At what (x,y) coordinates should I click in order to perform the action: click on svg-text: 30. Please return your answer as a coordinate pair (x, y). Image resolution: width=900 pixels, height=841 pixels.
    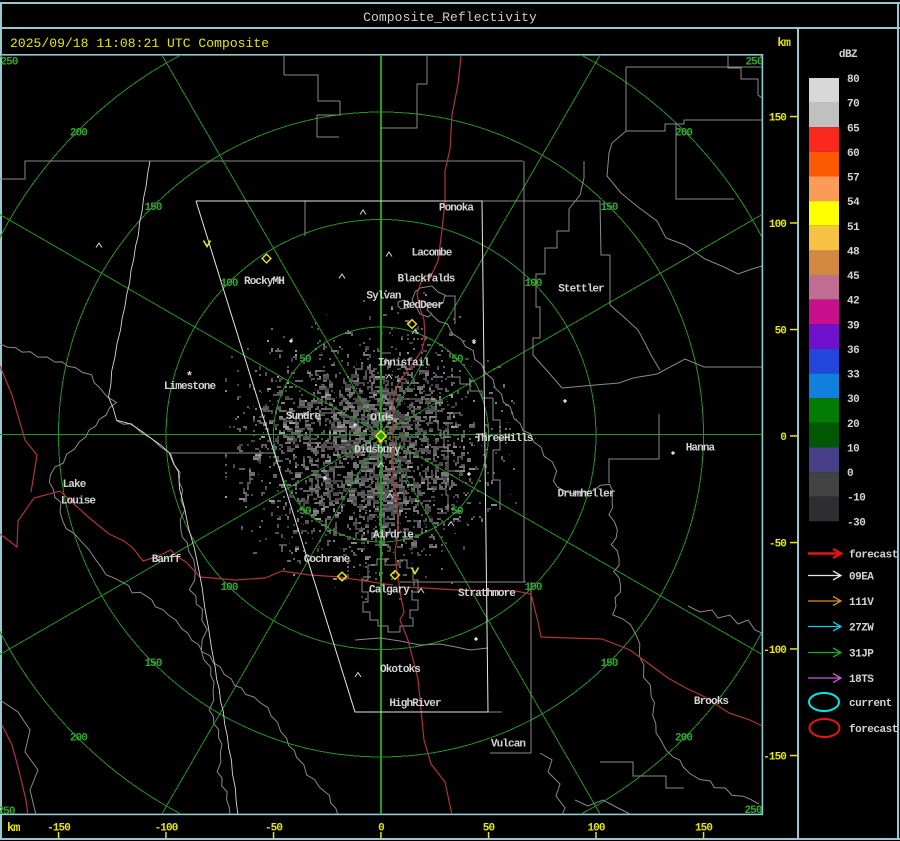
    Looking at the image, I should click on (853, 400).